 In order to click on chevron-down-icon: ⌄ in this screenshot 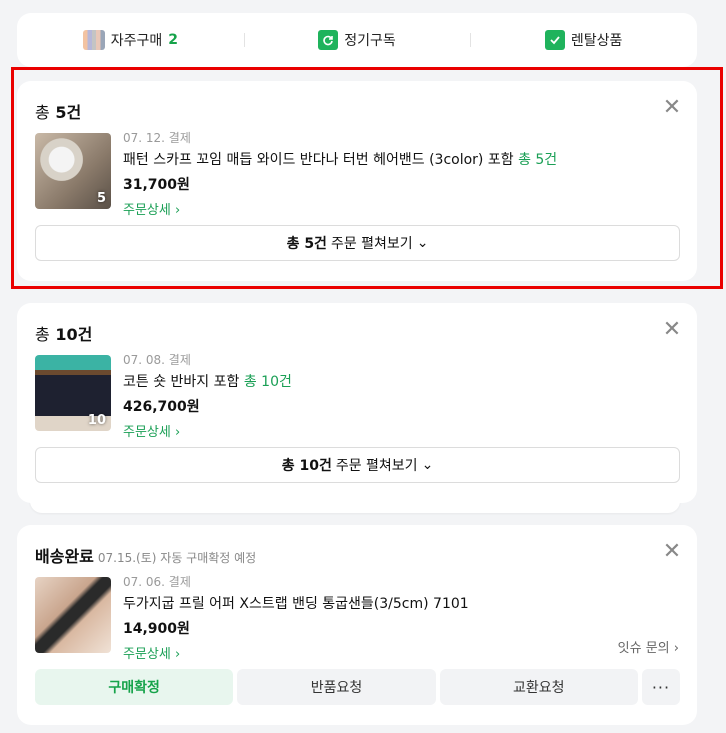, I will do `click(427, 465)`.